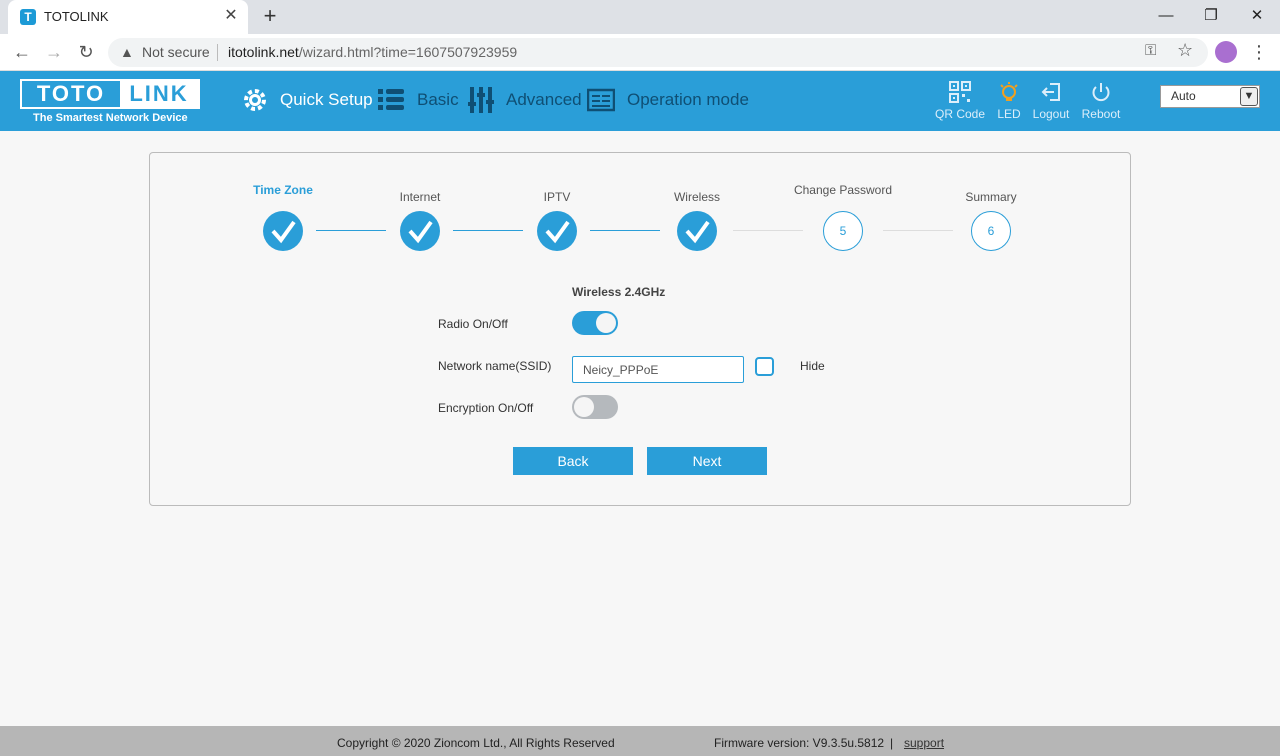  What do you see at coordinates (127, 52) in the screenshot?
I see `warning-triangle-icon: ▲` at bounding box center [127, 52].